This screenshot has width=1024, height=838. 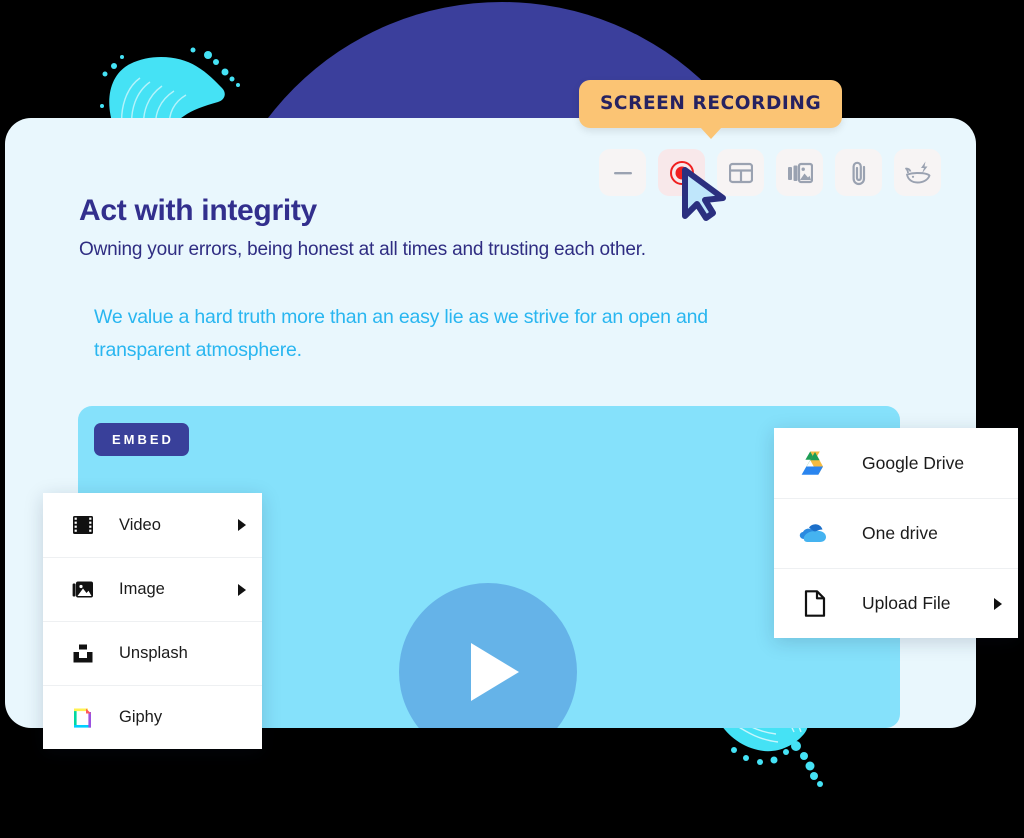 I want to click on decorative-blob-top-left, so click(x=170, y=88).